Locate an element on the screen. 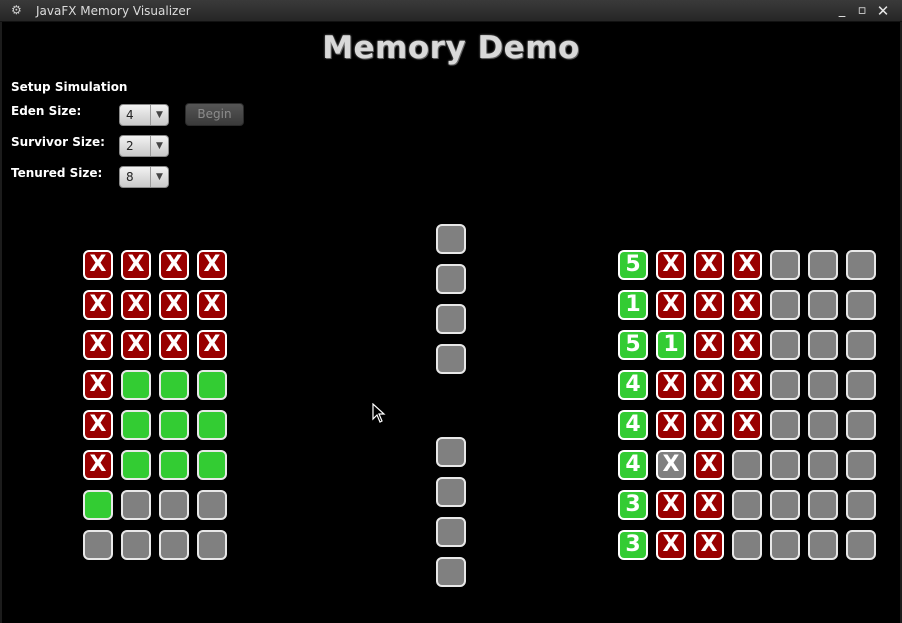 This screenshot has height=623, width=902. survivor-size-label: Survivor Size: is located at coordinates (58, 142).